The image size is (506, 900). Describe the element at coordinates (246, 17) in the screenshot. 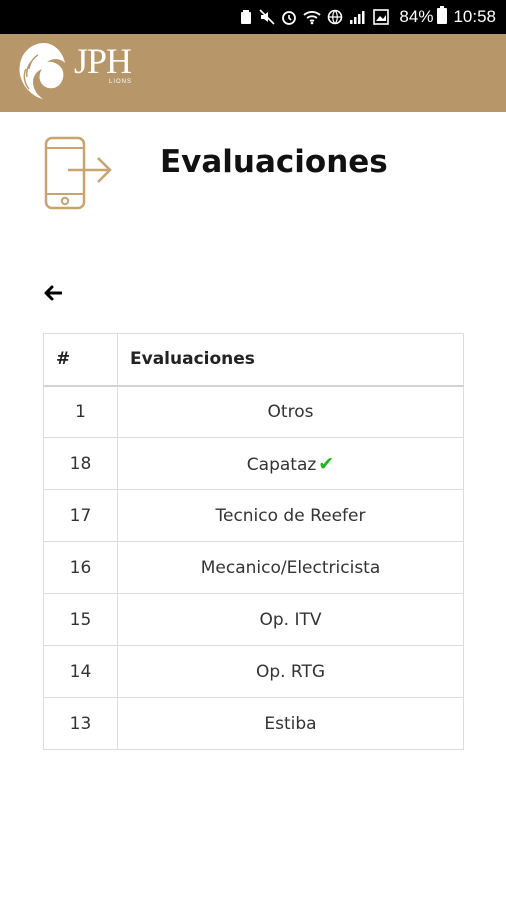

I see `notification-icon` at that location.